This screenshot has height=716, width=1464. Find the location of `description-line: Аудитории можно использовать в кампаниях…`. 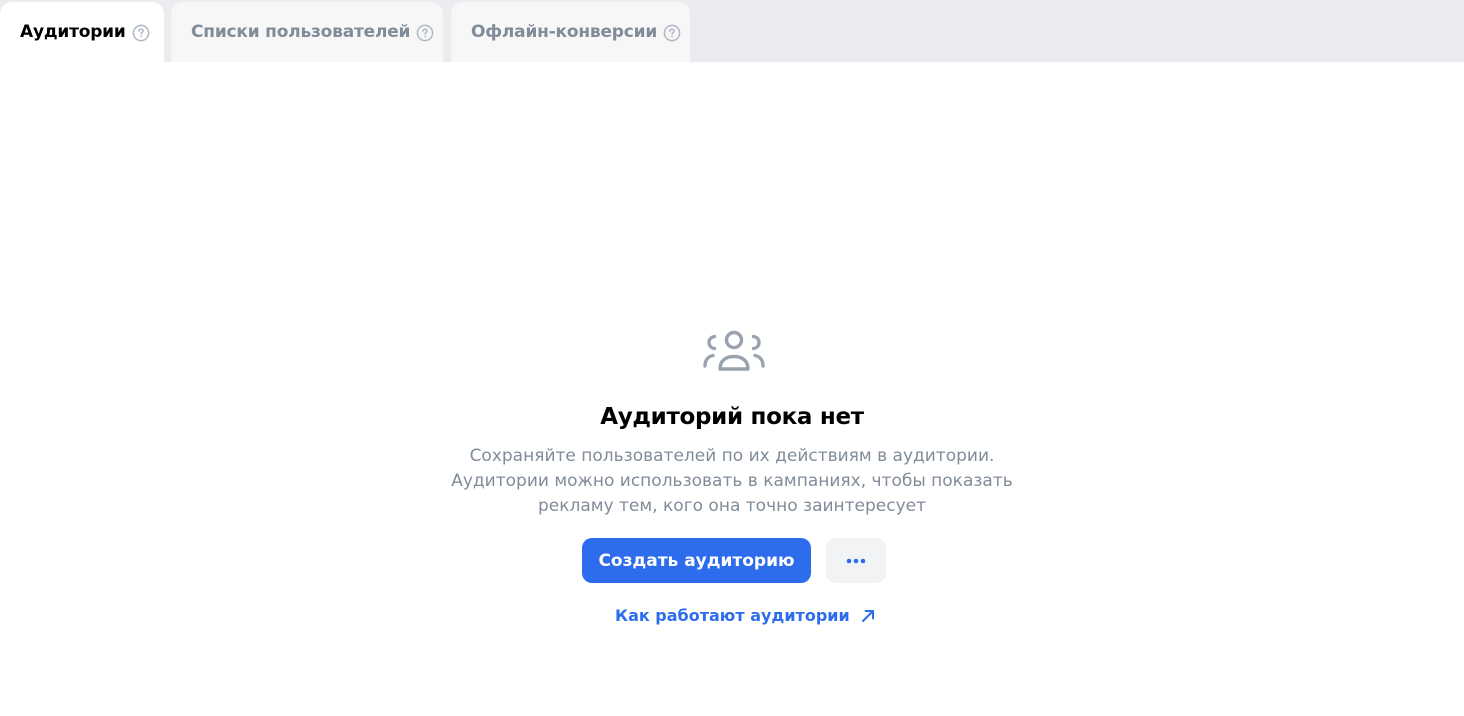

description-line: Аудитории можно использовать в кампаниях… is located at coordinates (732, 481).